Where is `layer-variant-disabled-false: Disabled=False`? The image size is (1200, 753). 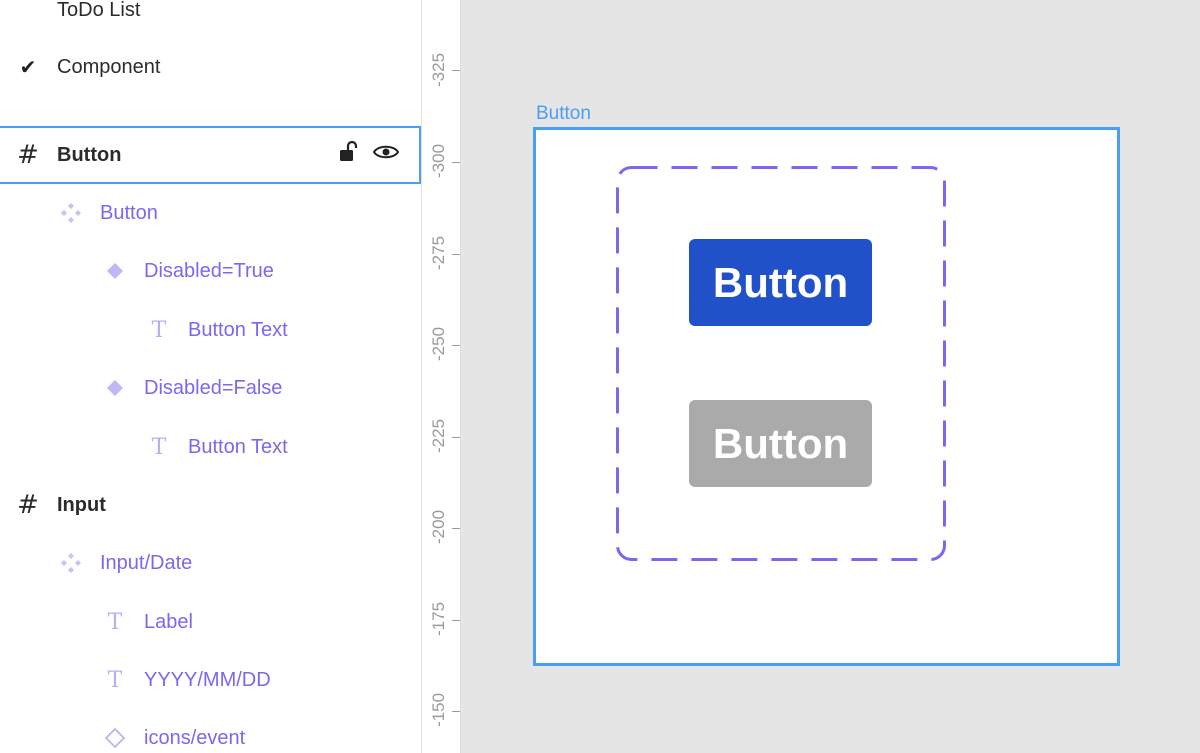 layer-variant-disabled-false: Disabled=False is located at coordinates (210, 388).